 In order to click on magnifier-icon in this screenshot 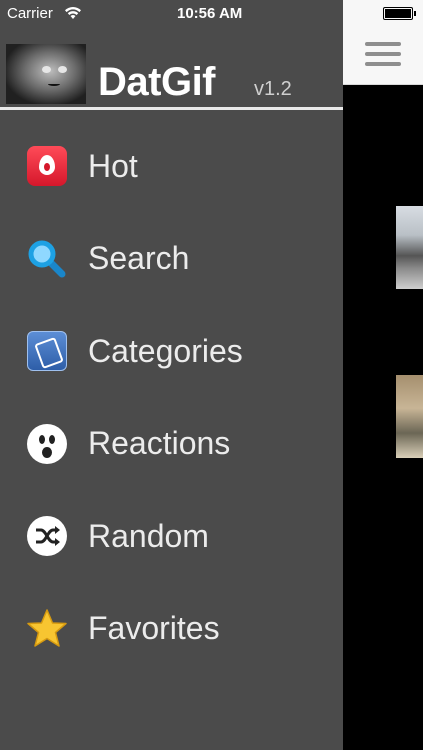, I will do `click(47, 259)`.